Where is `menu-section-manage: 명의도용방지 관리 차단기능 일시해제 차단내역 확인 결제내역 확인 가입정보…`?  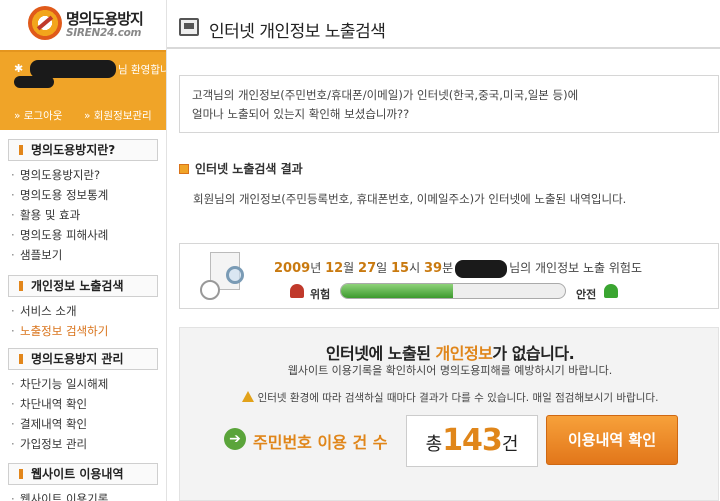 menu-section-manage: 명의도용방지 관리 차단기능 일시해제 차단내역 확인 결제내역 확인 가입정보… is located at coordinates (83, 401).